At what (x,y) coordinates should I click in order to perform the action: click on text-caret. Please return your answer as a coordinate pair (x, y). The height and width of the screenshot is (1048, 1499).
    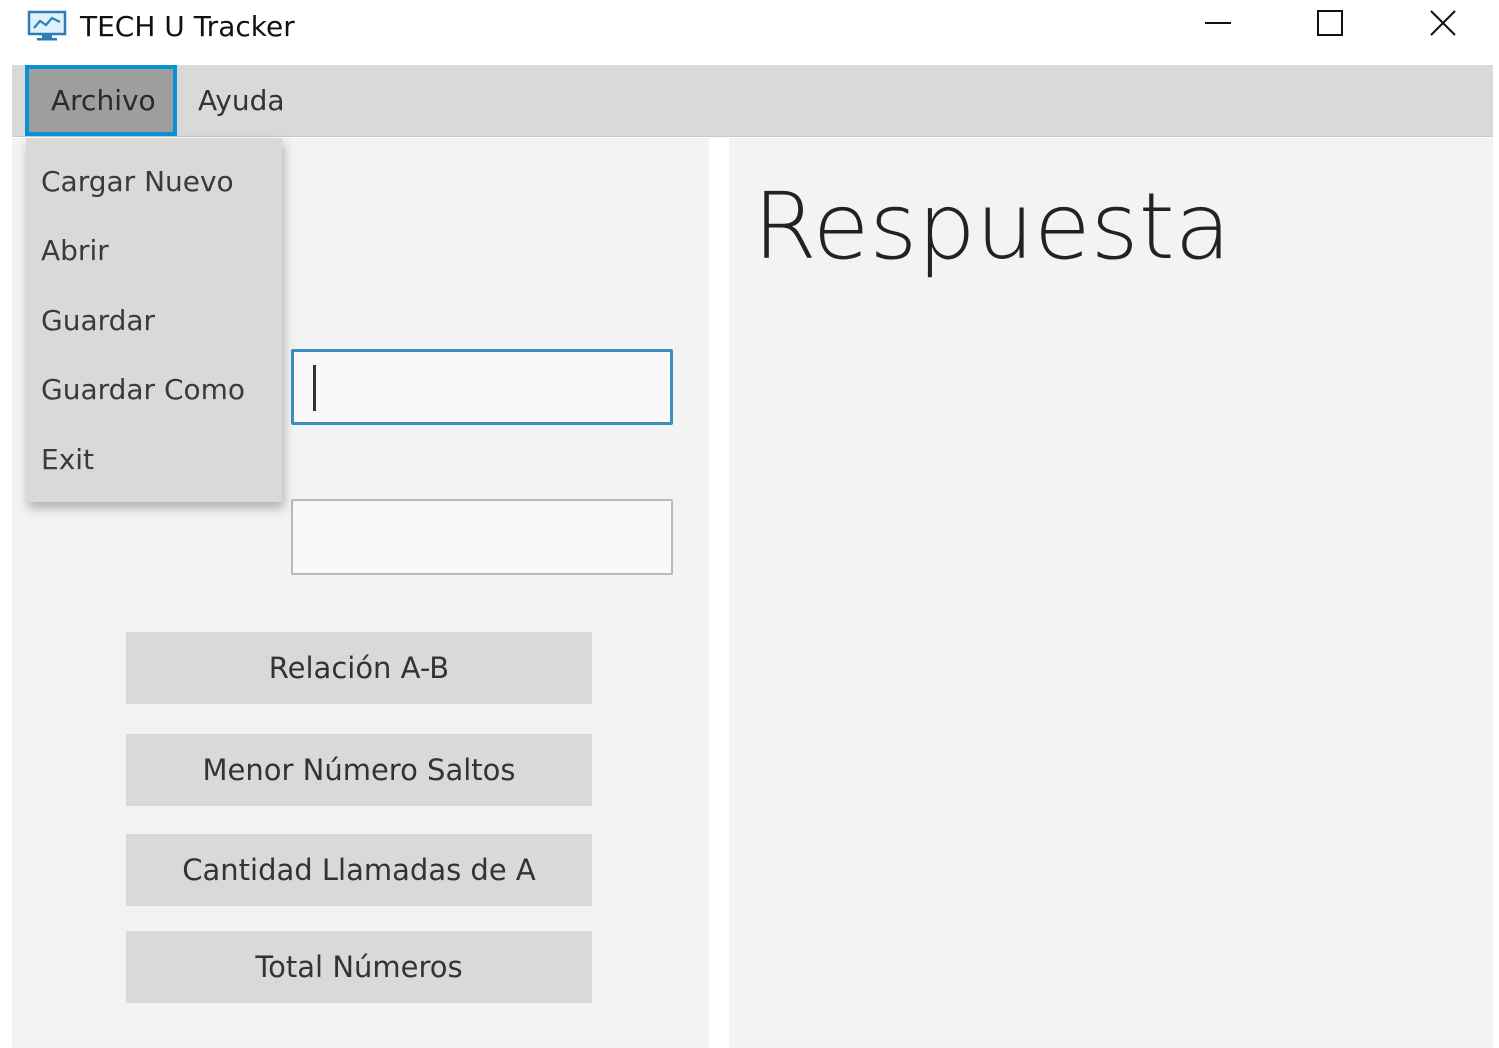
    Looking at the image, I should click on (314, 388).